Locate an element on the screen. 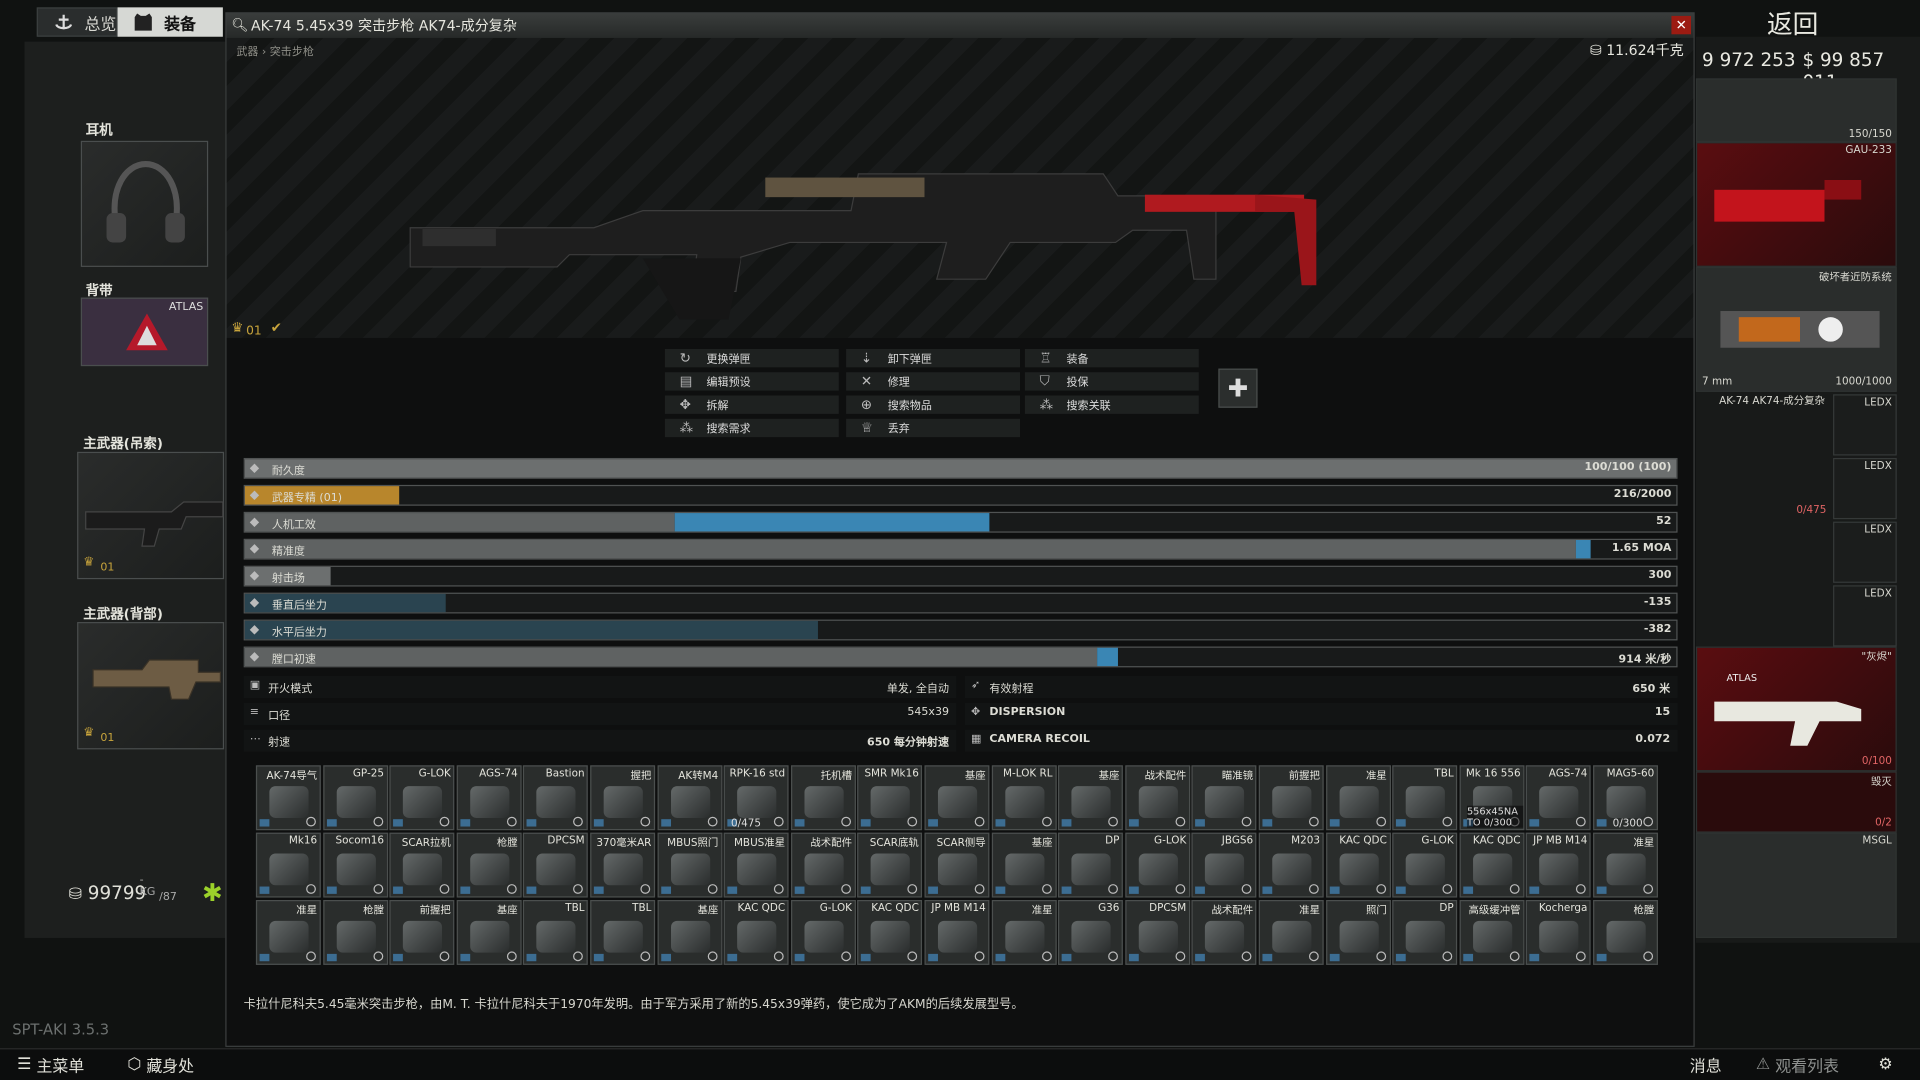 This screenshot has width=1920, height=1080. mod-slot: SCAR拉机 is located at coordinates (422, 865).